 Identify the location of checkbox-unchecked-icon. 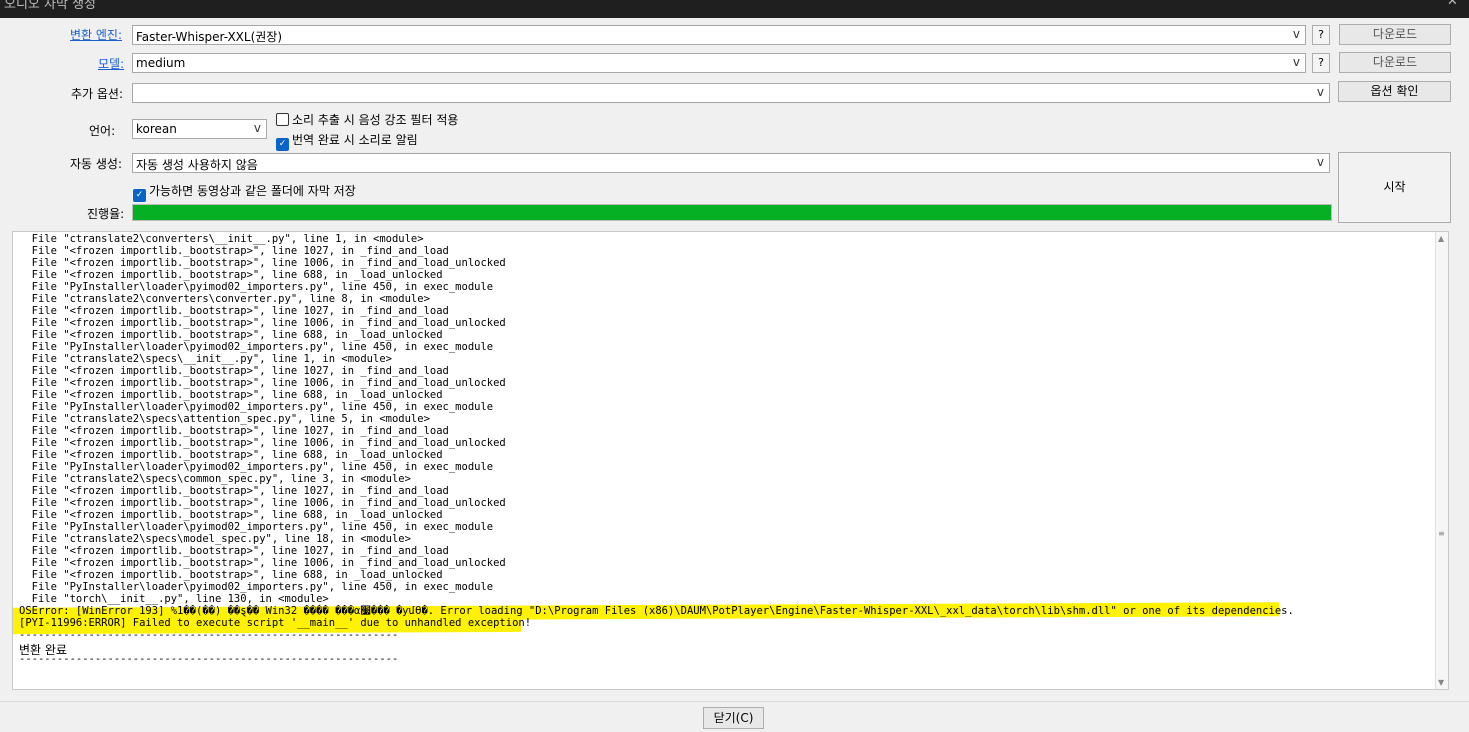
(282, 119).